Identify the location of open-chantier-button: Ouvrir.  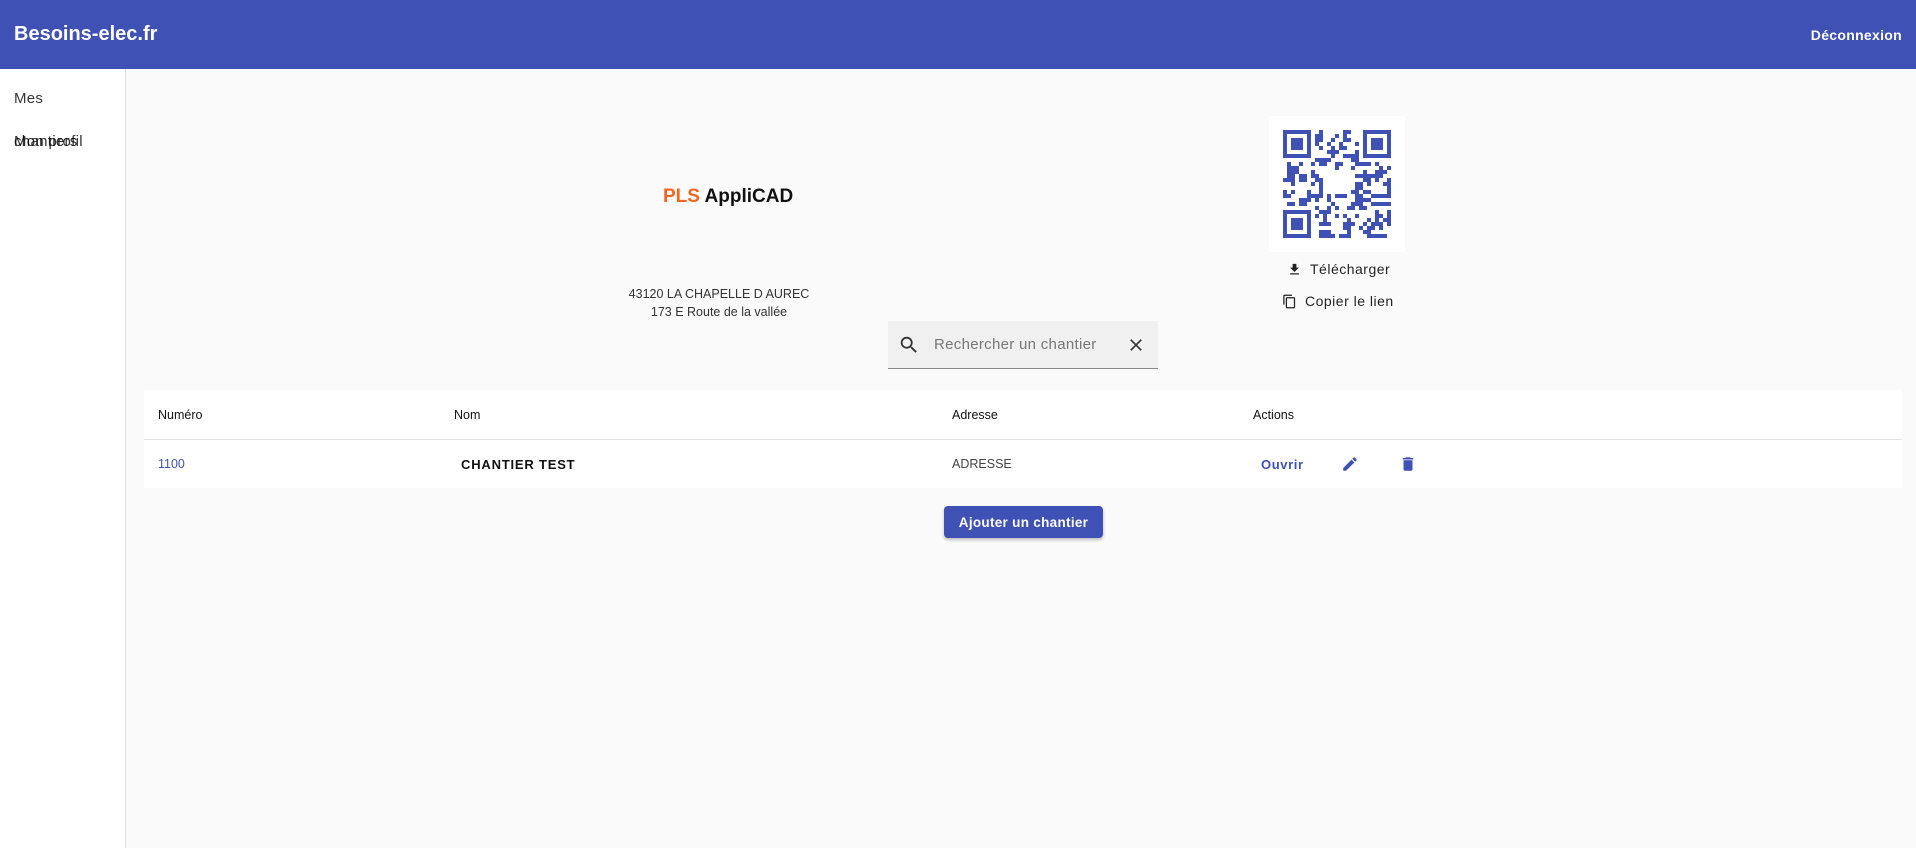
(1282, 464).